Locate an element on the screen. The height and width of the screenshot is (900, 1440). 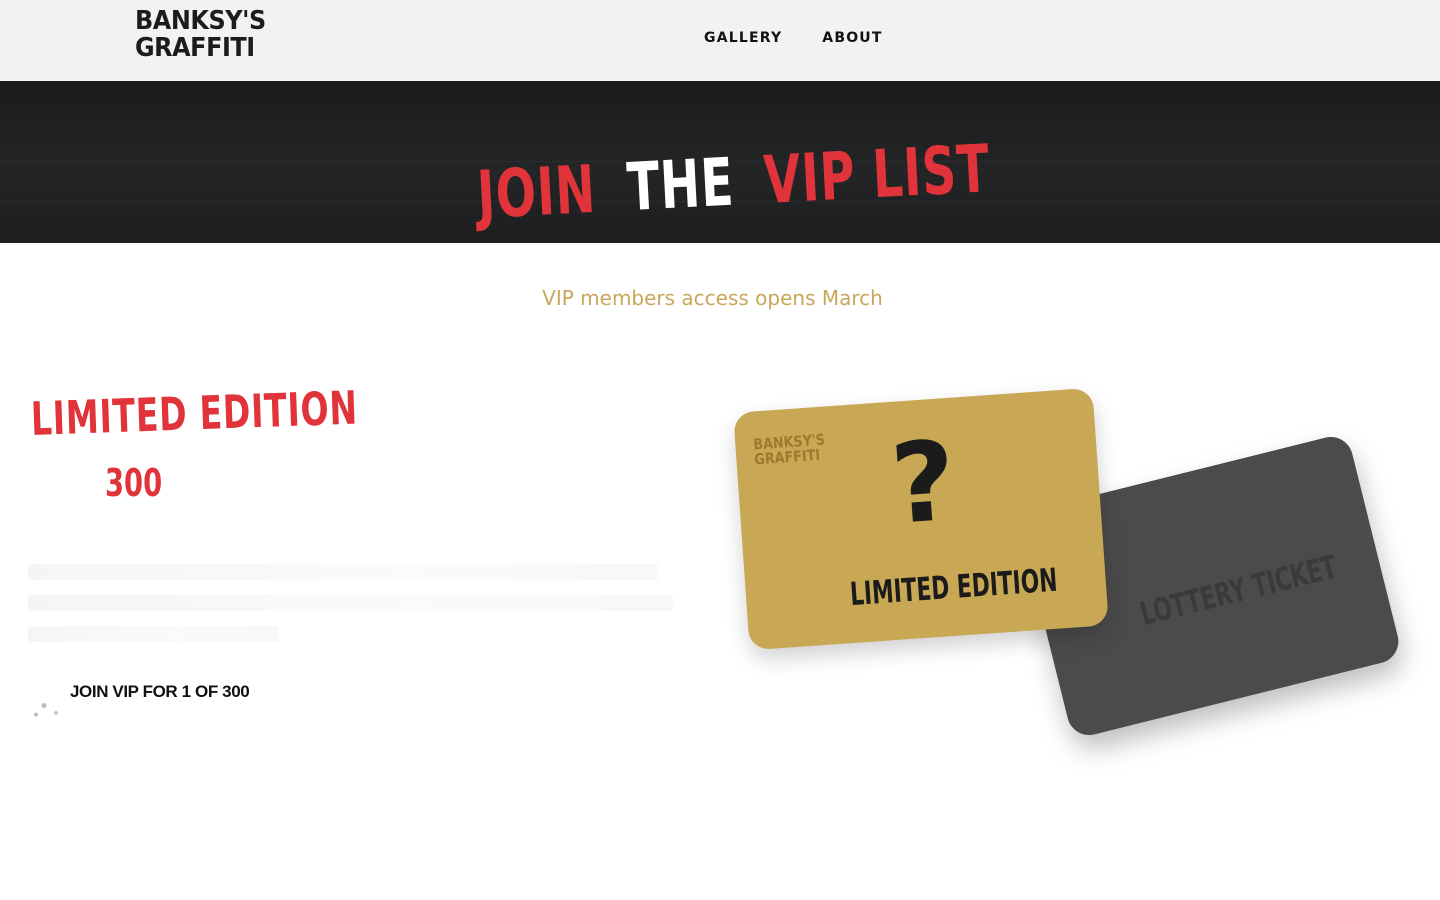
limited-edition-card: BANKSY'S GRAFFITI ? LIMITED EDITION is located at coordinates (921, 519).